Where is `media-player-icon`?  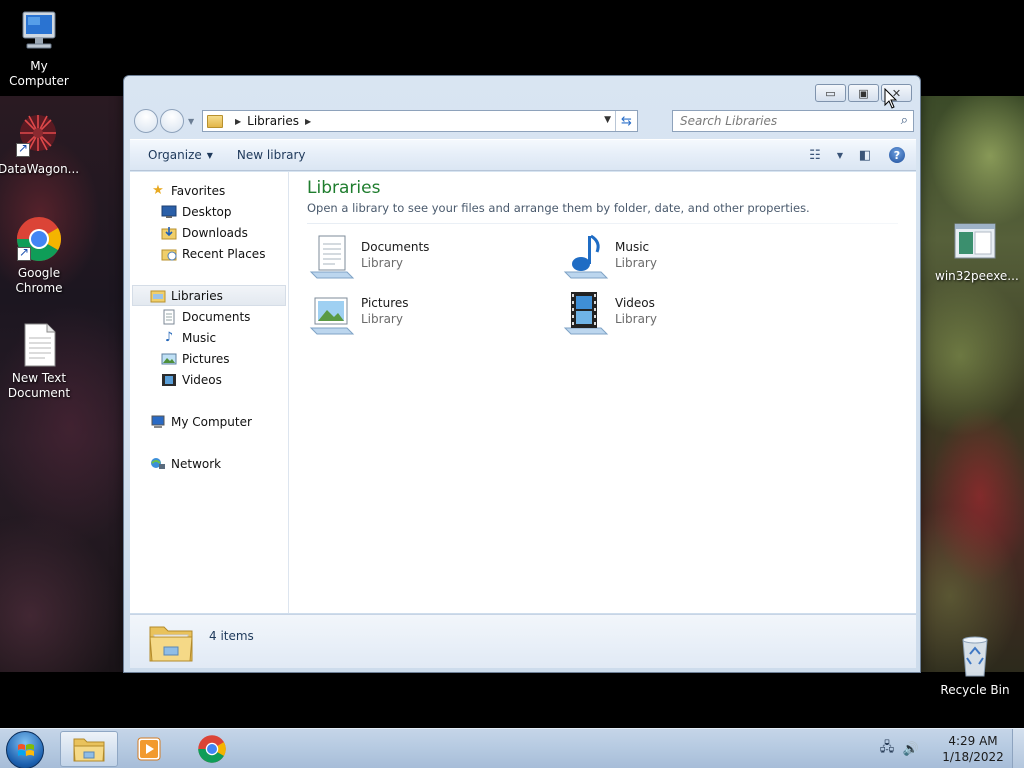
media-player-icon is located at coordinates (149, 749).